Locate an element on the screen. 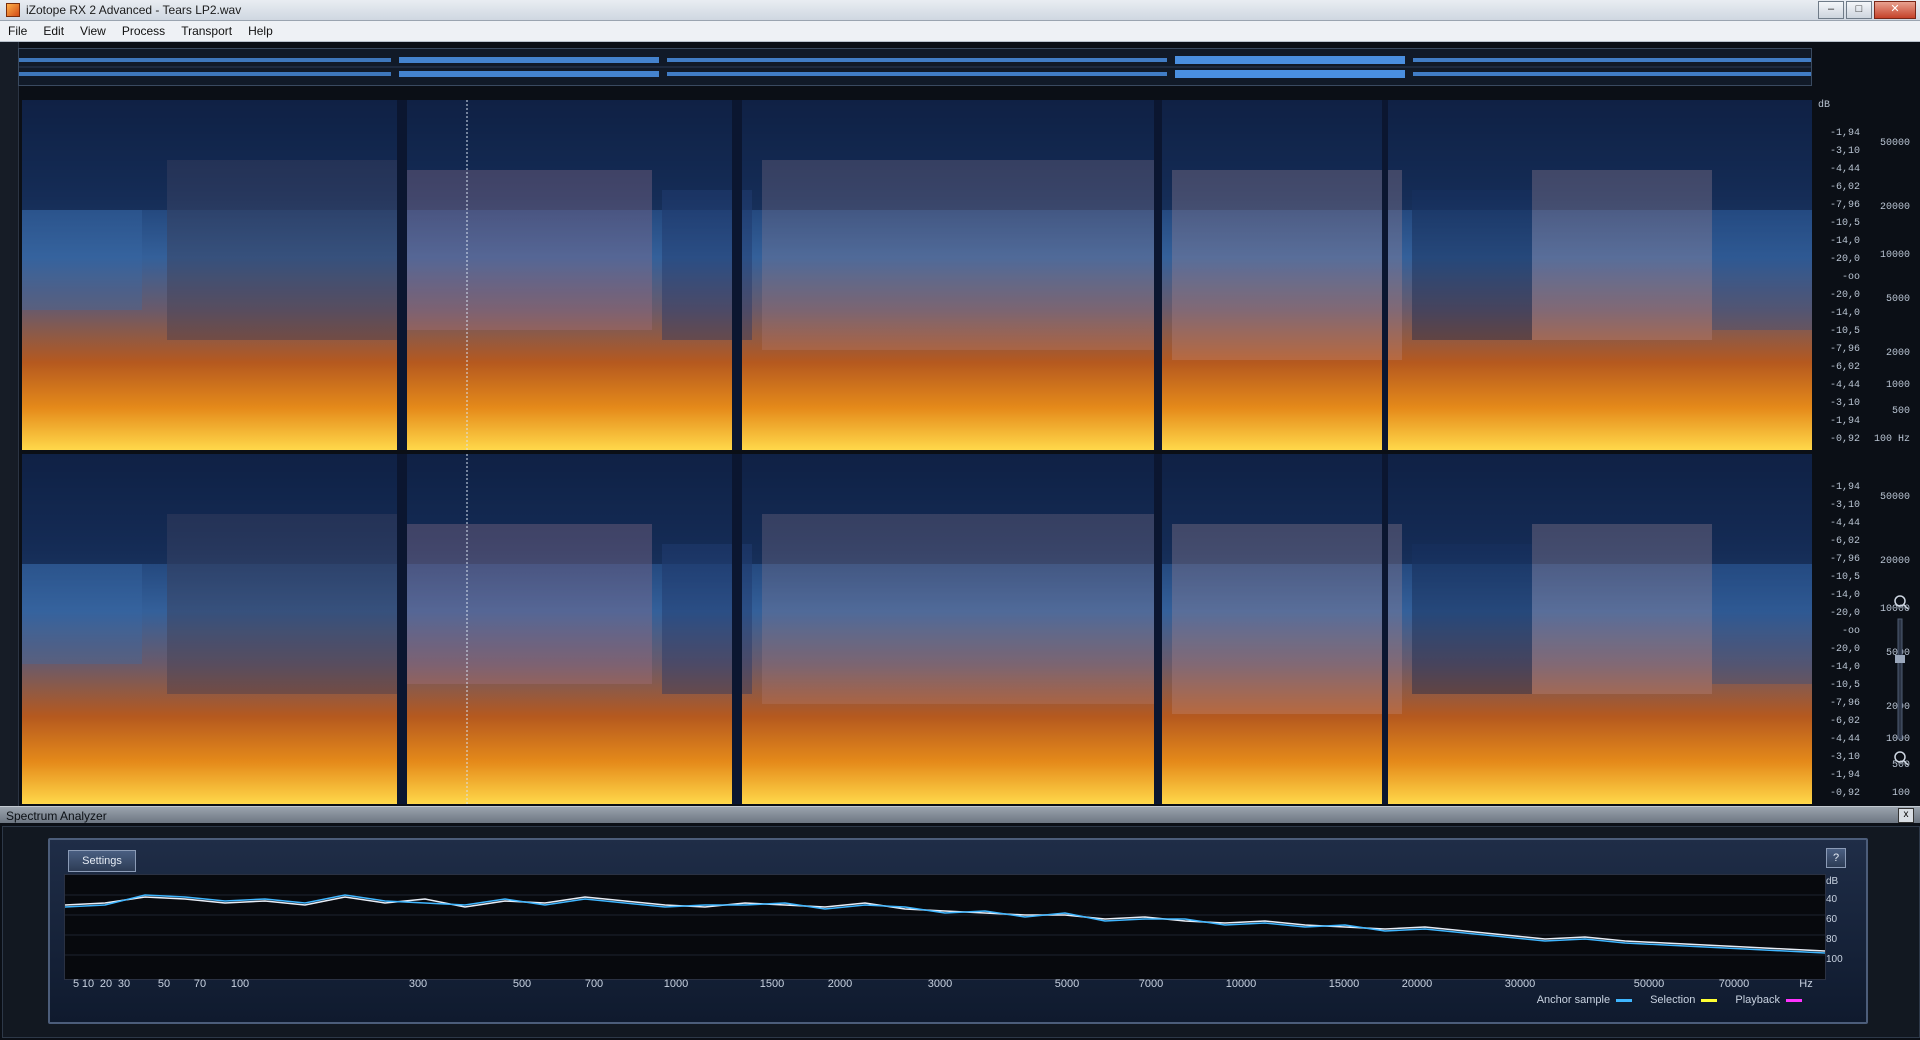  x-tick: 1500 is located at coordinates (772, 984).